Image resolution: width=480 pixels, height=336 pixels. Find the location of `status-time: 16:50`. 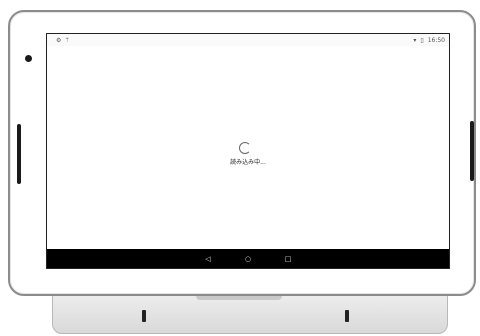

status-time: 16:50 is located at coordinates (436, 40).